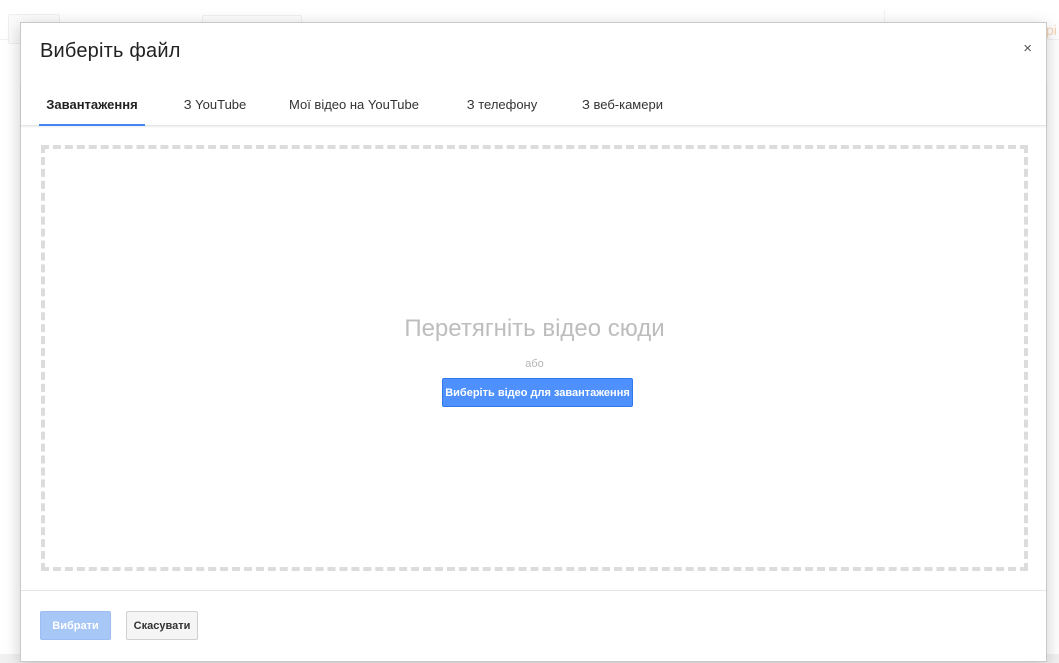 The height and width of the screenshot is (663, 1059). What do you see at coordinates (92, 104) in the screenshot?
I see `tab-upload: Завантаження` at bounding box center [92, 104].